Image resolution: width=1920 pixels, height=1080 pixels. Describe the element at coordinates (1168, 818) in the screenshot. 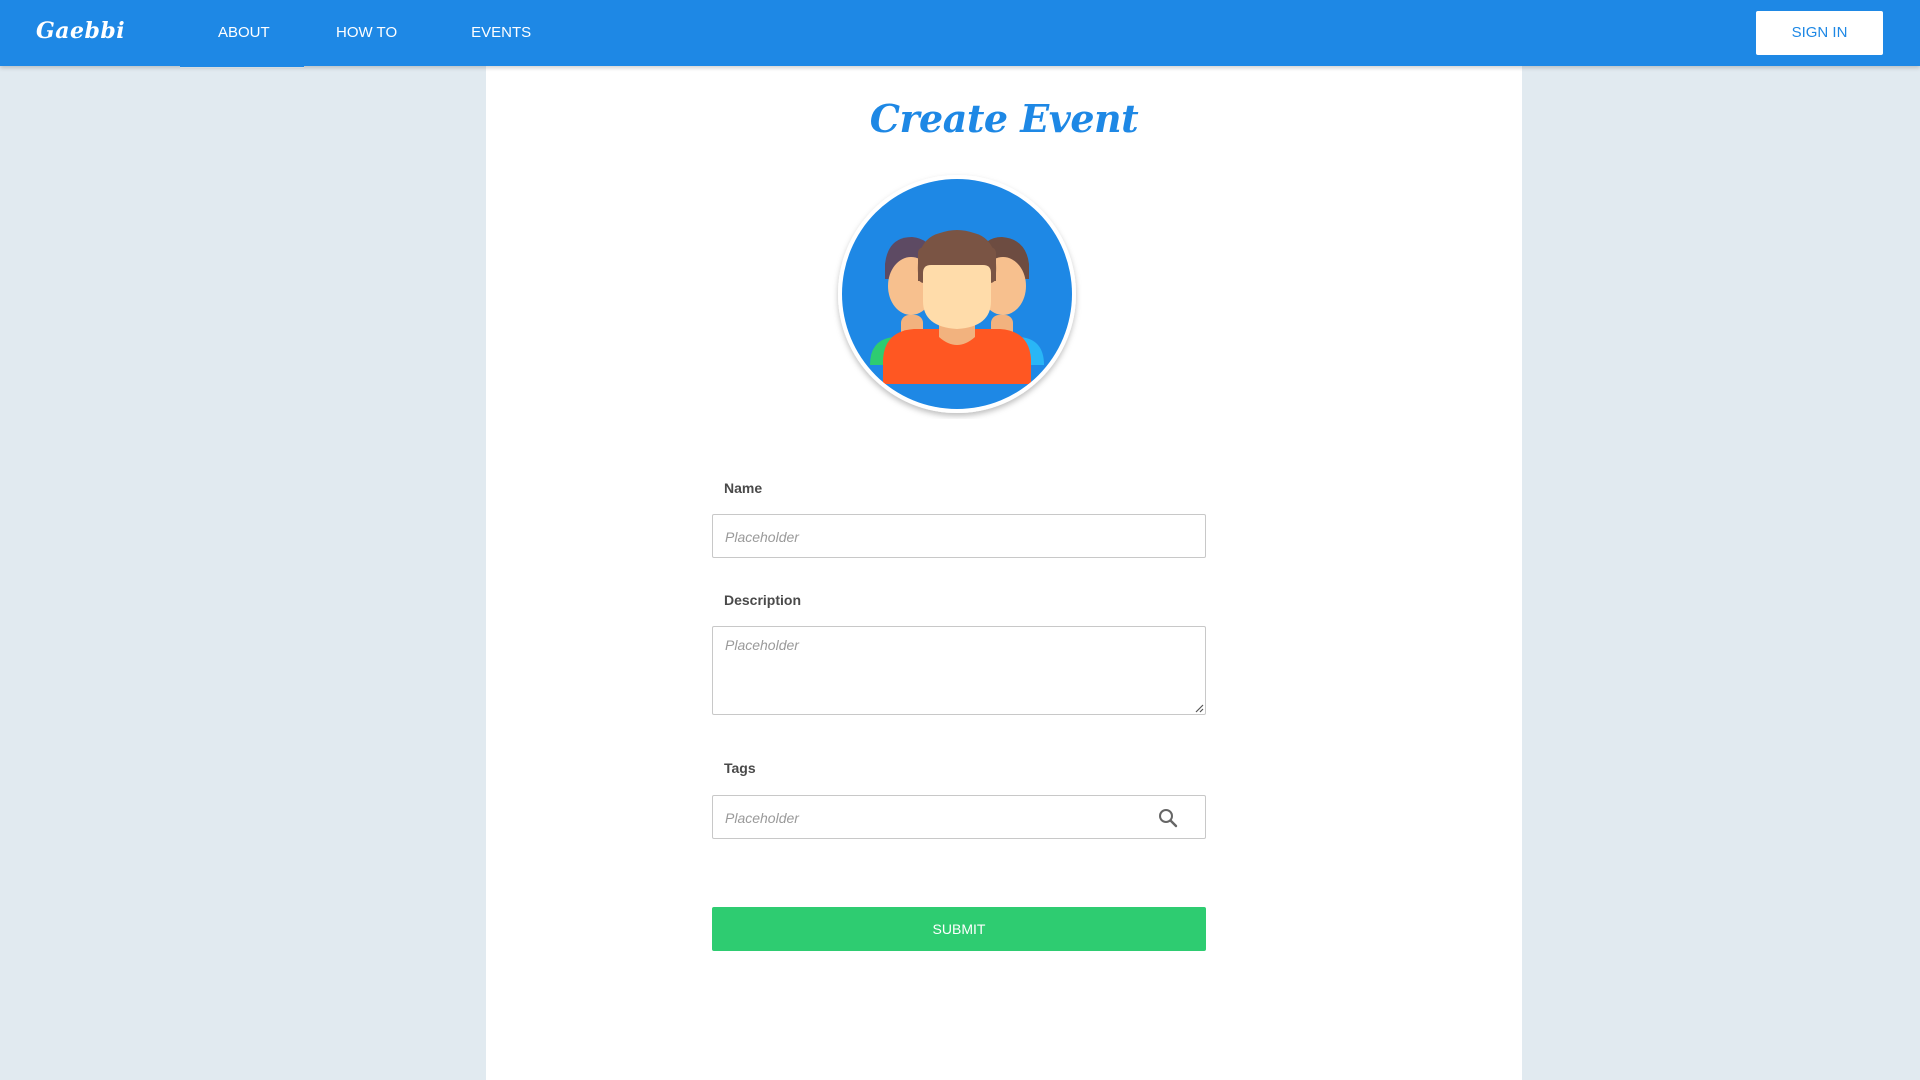

I see `search-icon` at that location.